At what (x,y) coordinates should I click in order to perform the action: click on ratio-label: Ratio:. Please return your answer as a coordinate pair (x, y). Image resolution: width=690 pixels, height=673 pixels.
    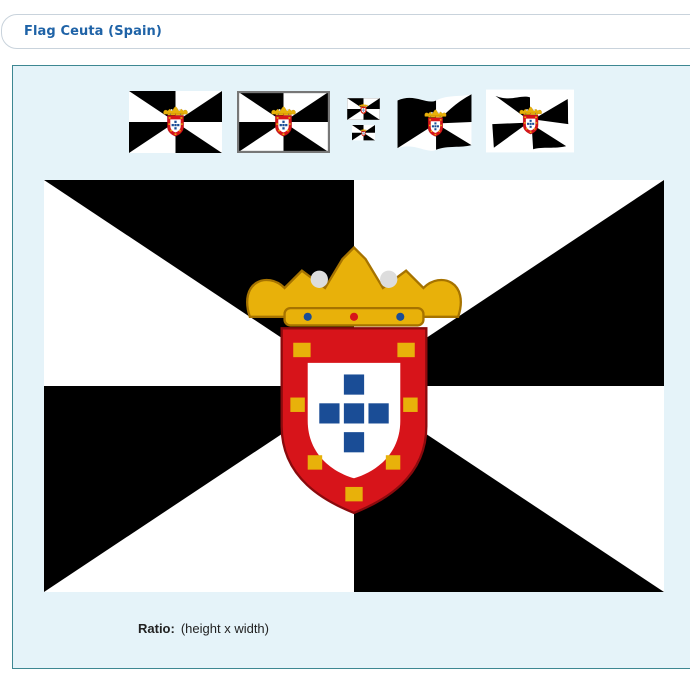
    Looking at the image, I should click on (156, 628).